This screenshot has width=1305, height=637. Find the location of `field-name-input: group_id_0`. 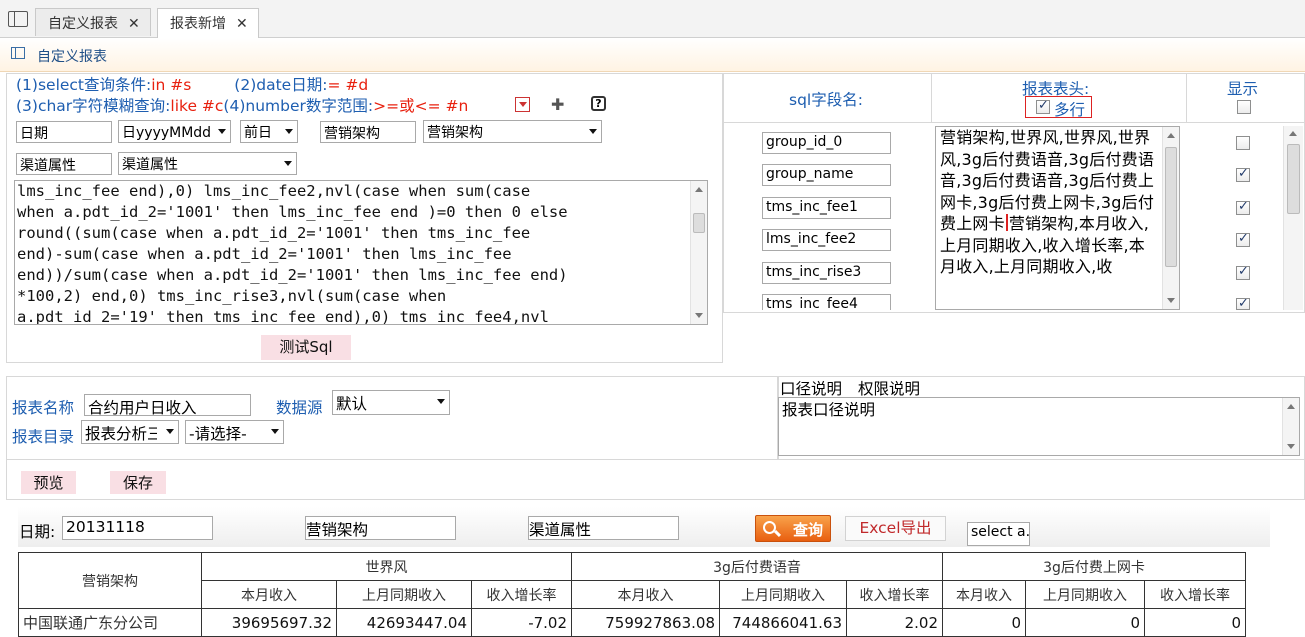

field-name-input: group_id_0 is located at coordinates (826, 143).